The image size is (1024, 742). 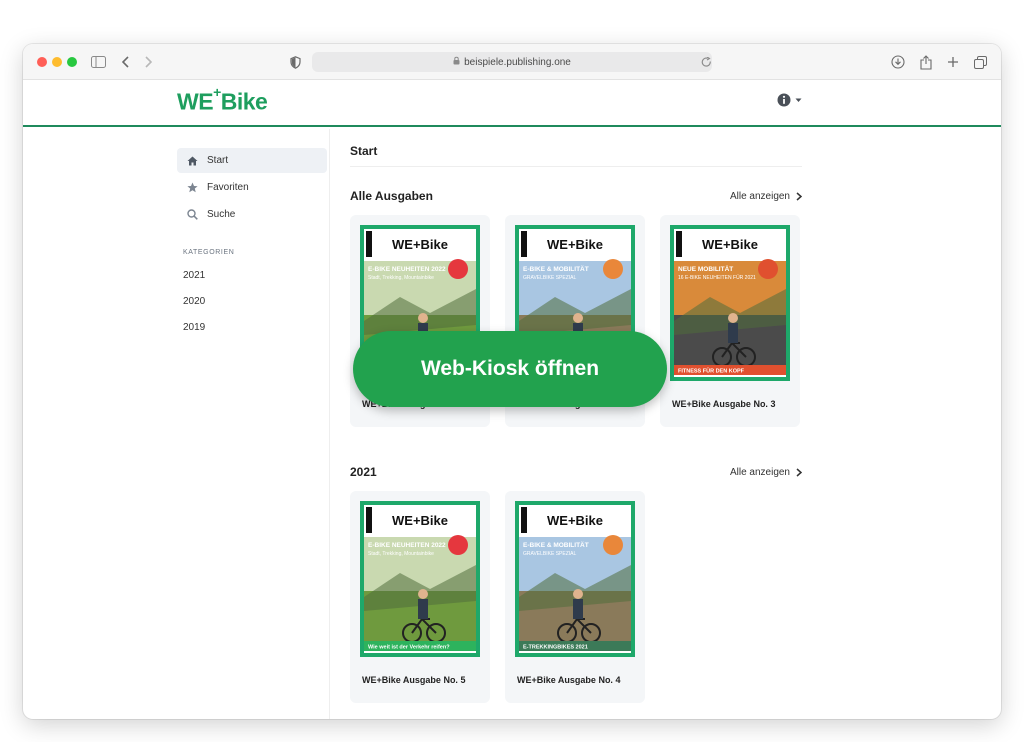 I want to click on privacy-shield-icon, so click(x=295, y=62).